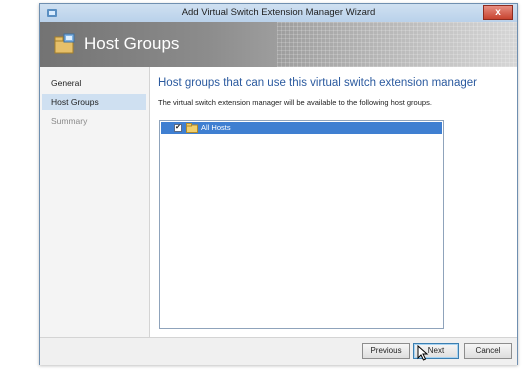  Describe the element at coordinates (132, 43) in the screenshot. I see `page-title: Host Groups` at that location.